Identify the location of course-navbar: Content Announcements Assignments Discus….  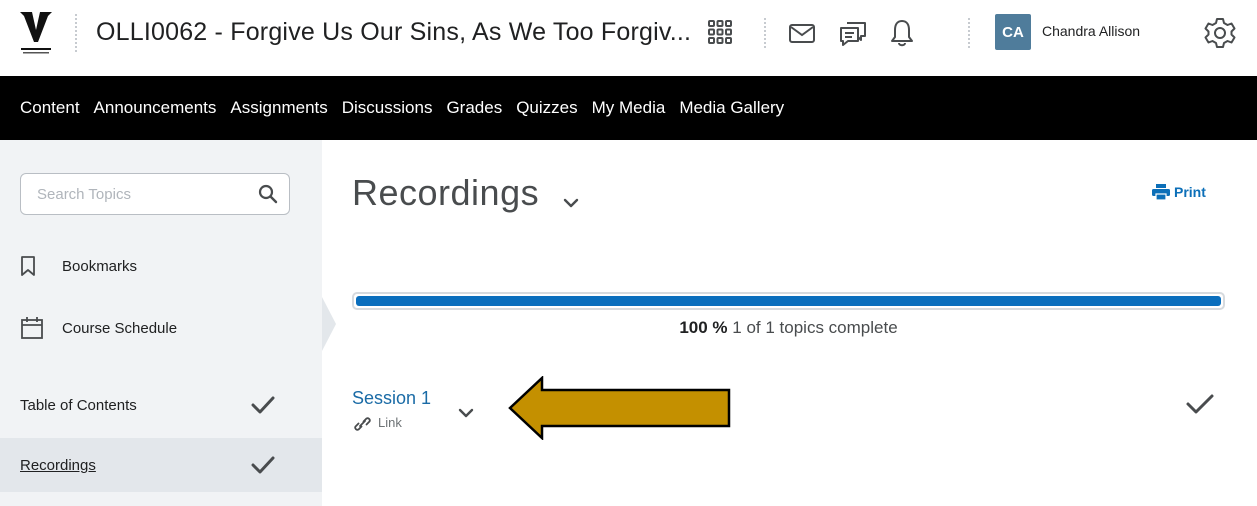
(628, 108).